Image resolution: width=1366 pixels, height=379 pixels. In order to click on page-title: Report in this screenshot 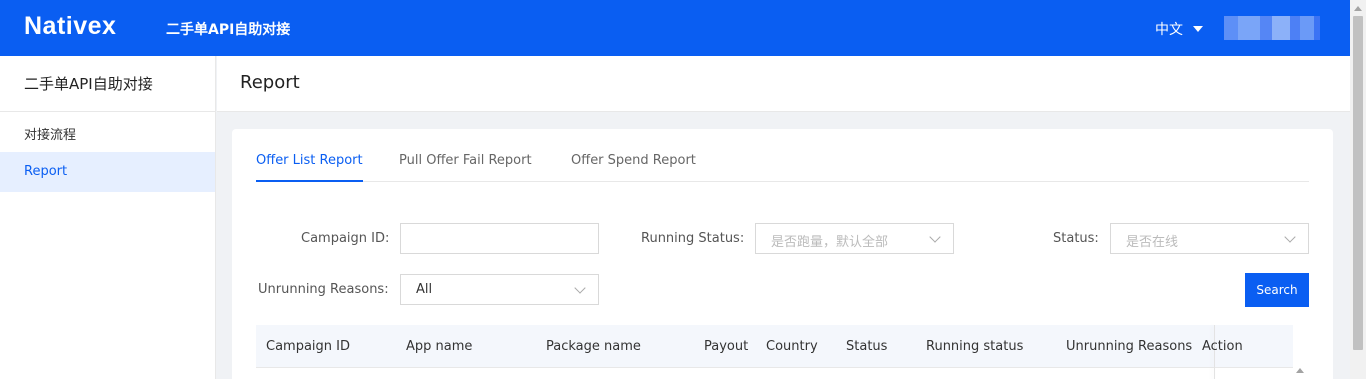, I will do `click(270, 82)`.